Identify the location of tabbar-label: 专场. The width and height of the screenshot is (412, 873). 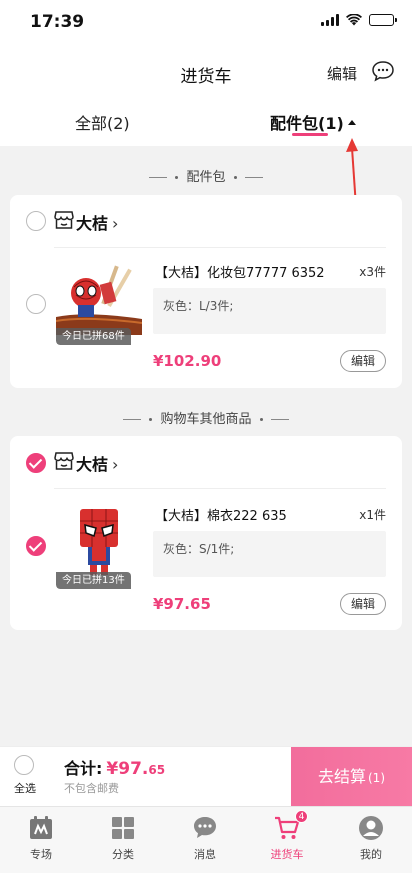
(41, 854).